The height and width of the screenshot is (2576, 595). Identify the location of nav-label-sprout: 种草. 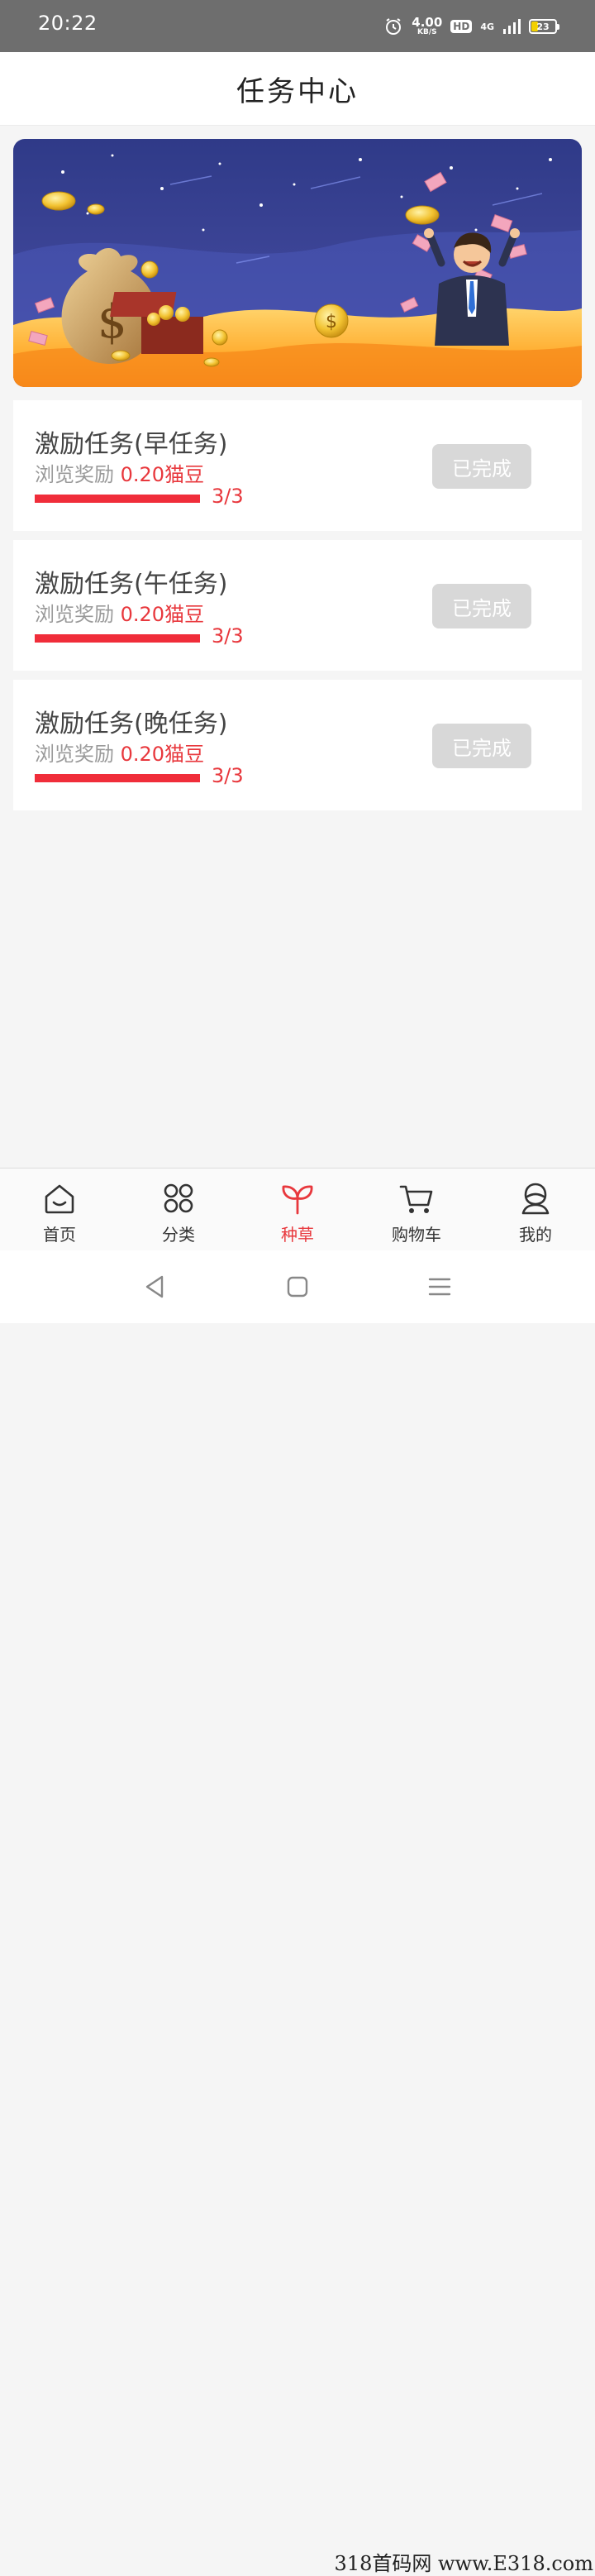
(297, 1235).